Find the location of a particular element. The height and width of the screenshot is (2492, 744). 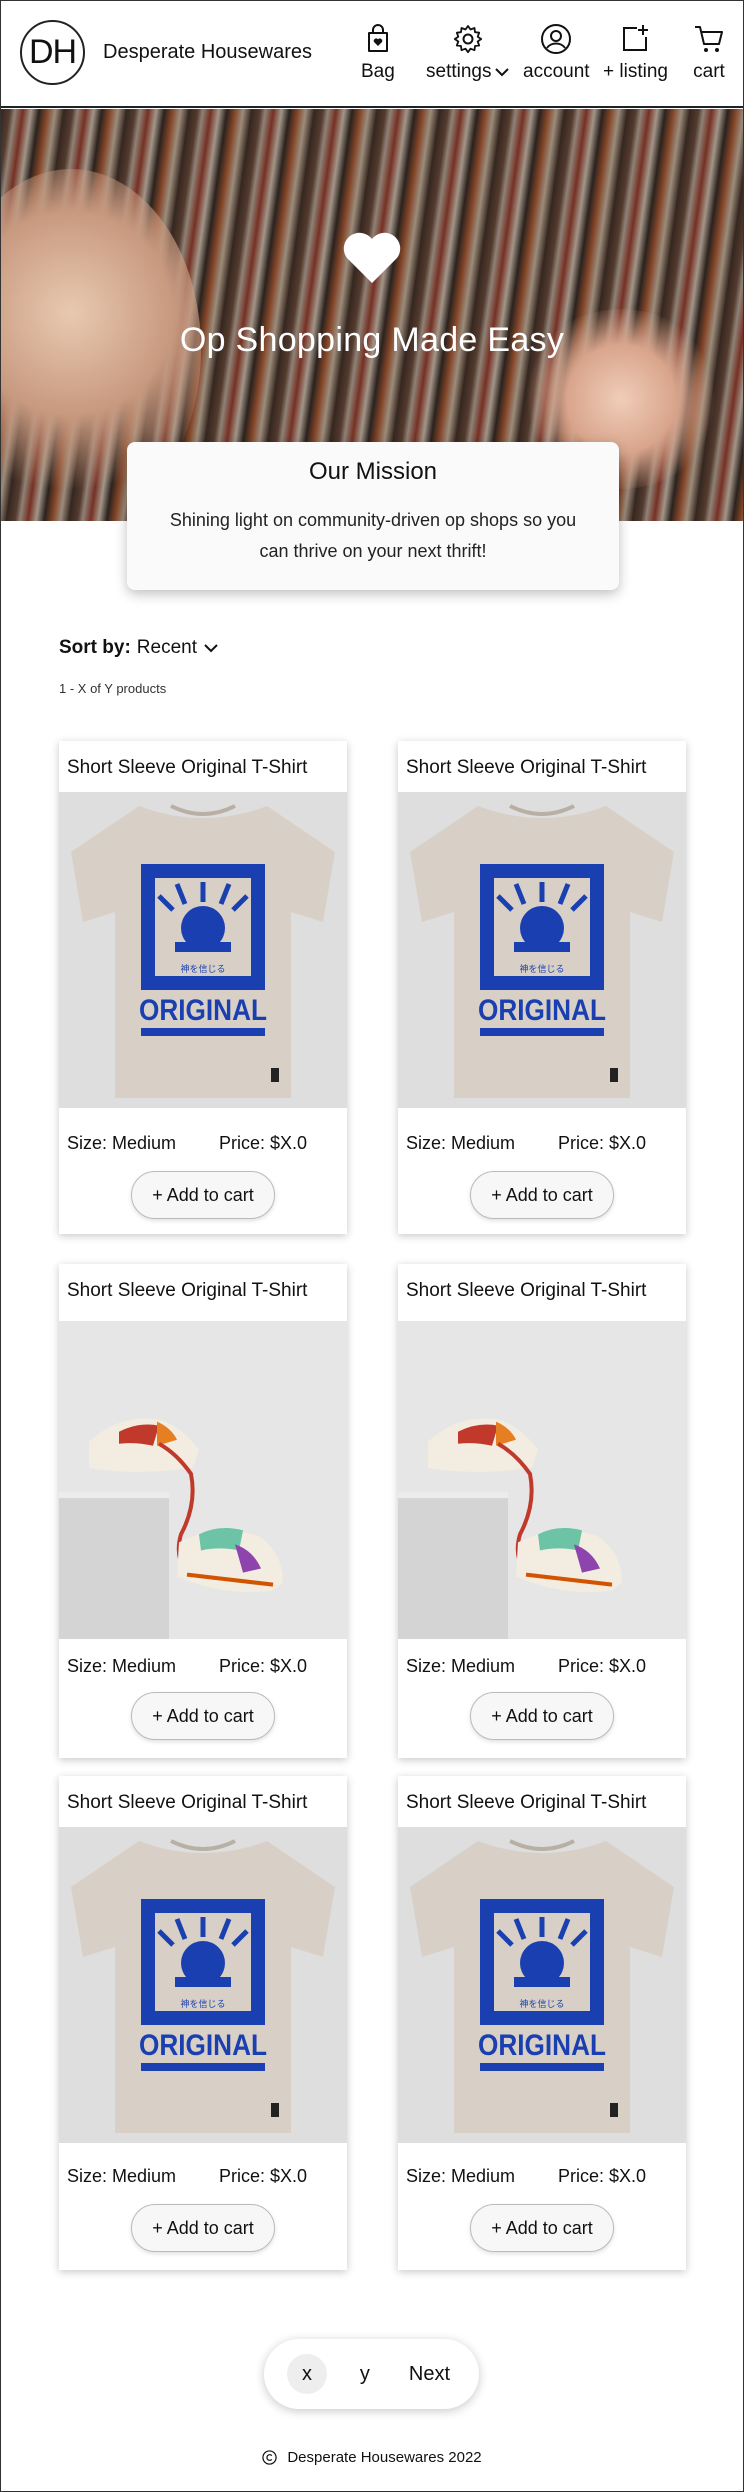

bag-icon is located at coordinates (377, 38).